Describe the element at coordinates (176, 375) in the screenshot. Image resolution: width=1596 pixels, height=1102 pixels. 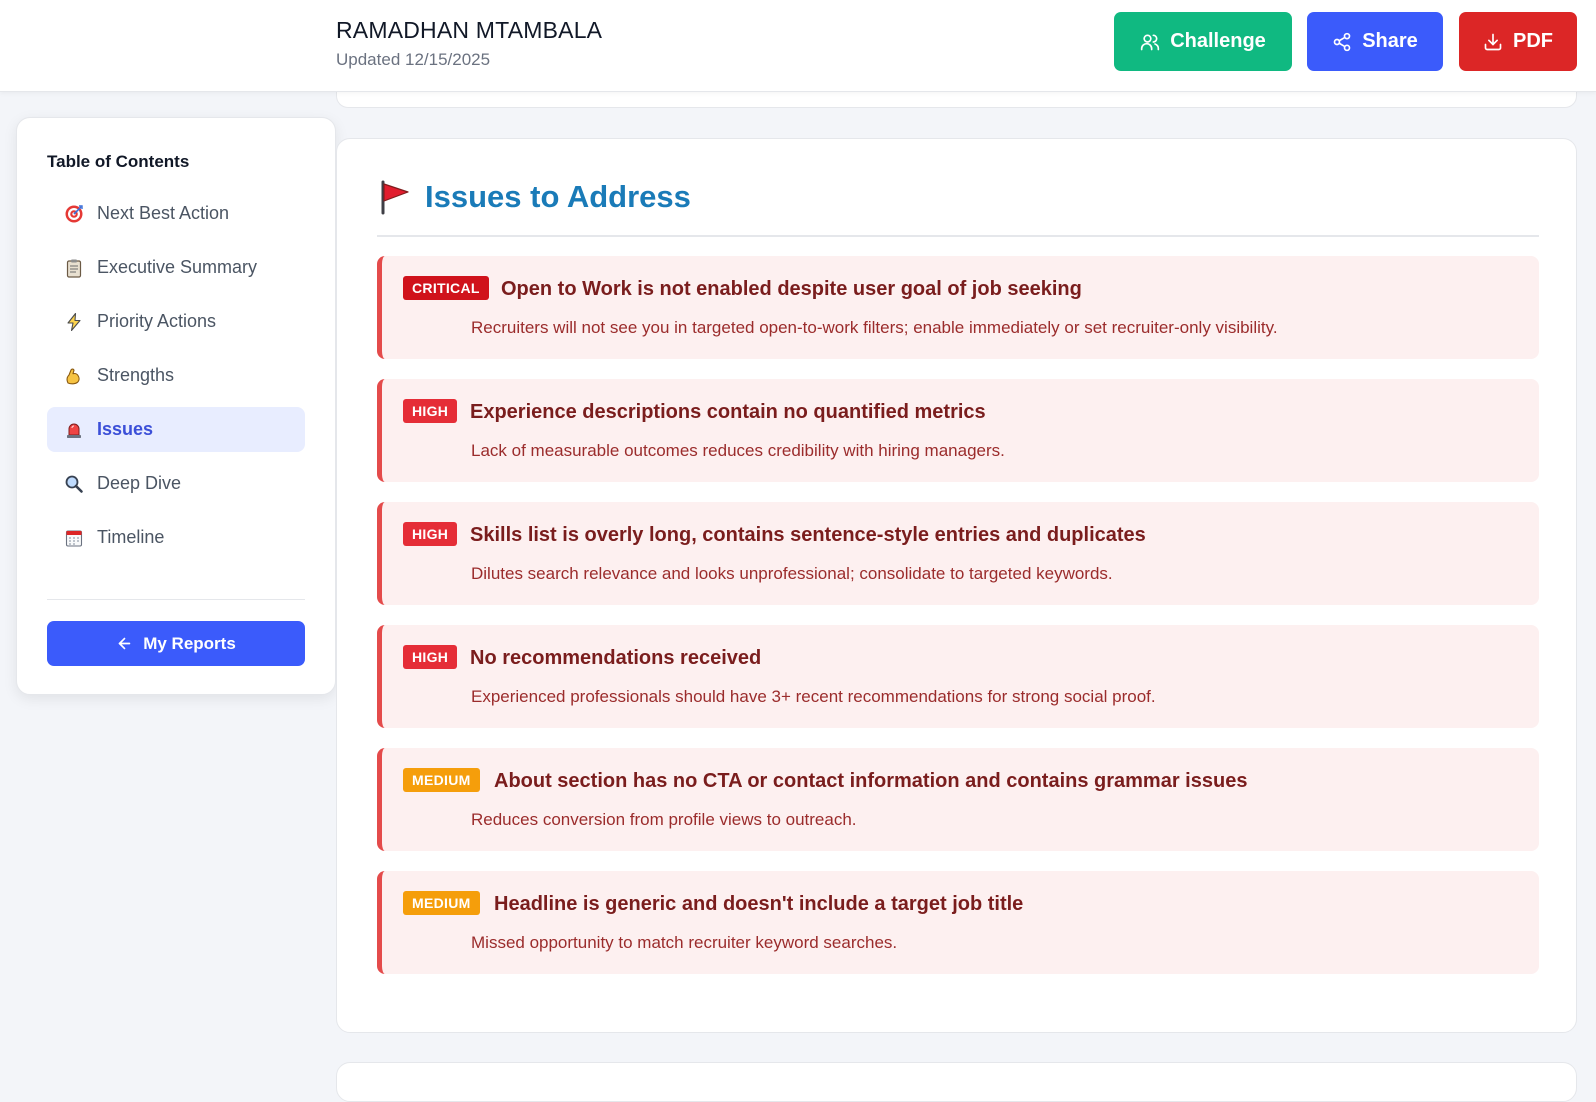
I see `toc-item-strengths: Strengths` at that location.